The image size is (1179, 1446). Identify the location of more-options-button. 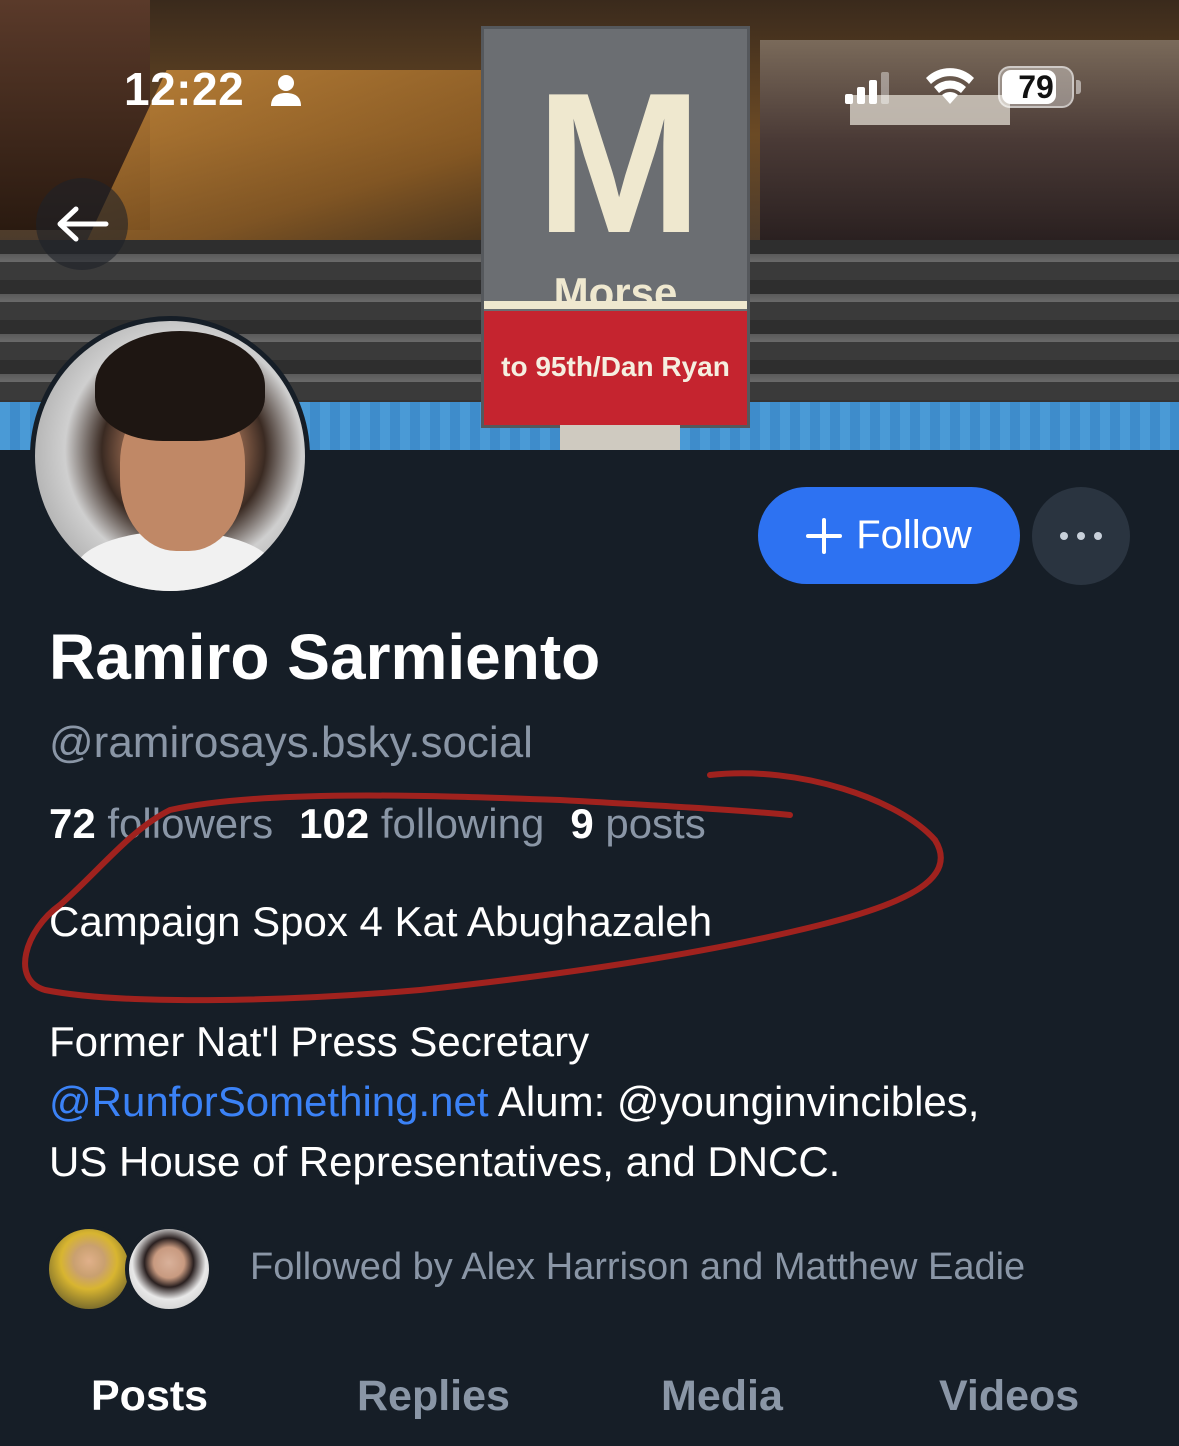
(1081, 536).